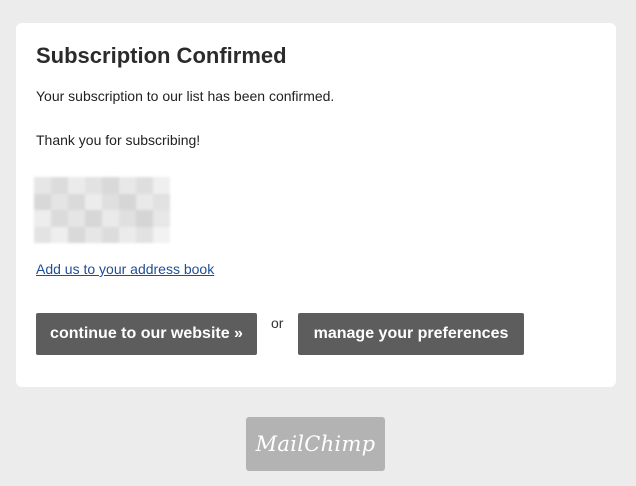 Image resolution: width=636 pixels, height=486 pixels. What do you see at coordinates (146, 334) in the screenshot?
I see `continue-to-website-button: continue to our website »` at bounding box center [146, 334].